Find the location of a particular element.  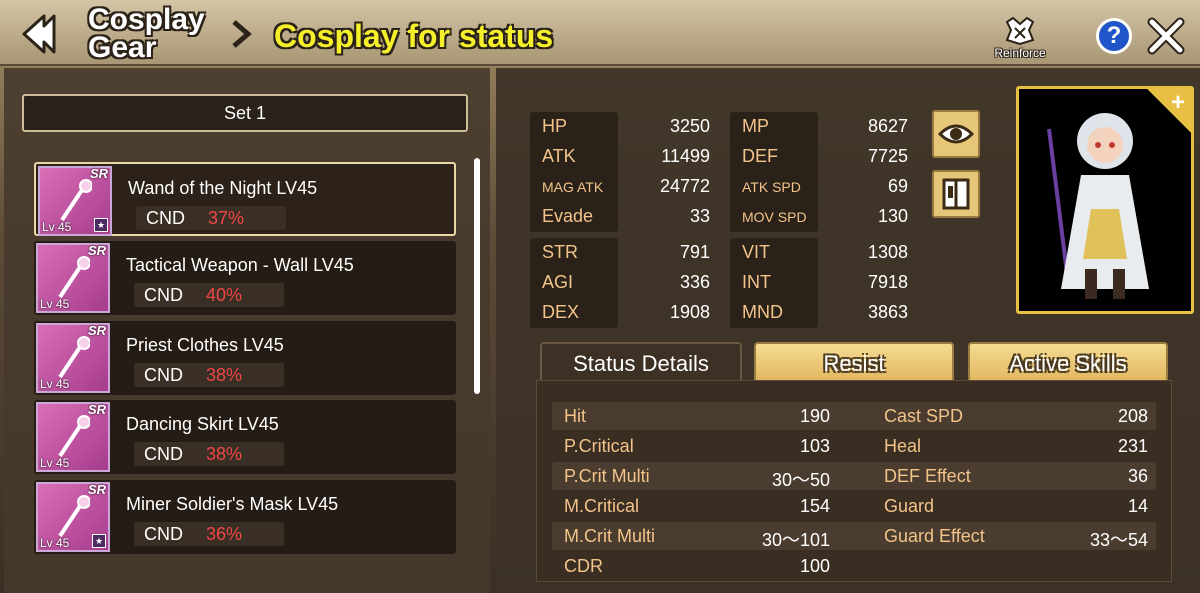

stat-label: ATK SPD is located at coordinates (771, 187).